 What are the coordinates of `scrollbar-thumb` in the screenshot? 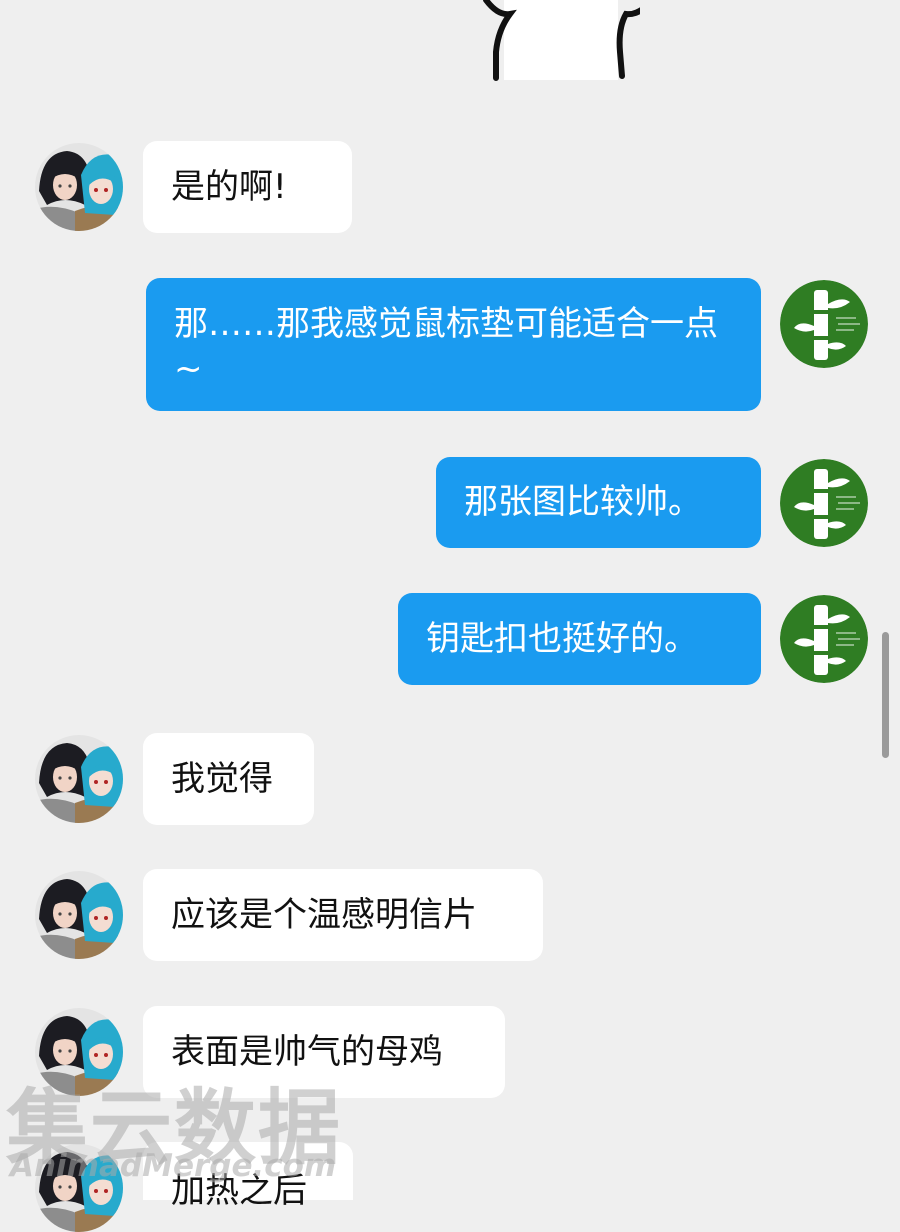 It's located at (885, 695).